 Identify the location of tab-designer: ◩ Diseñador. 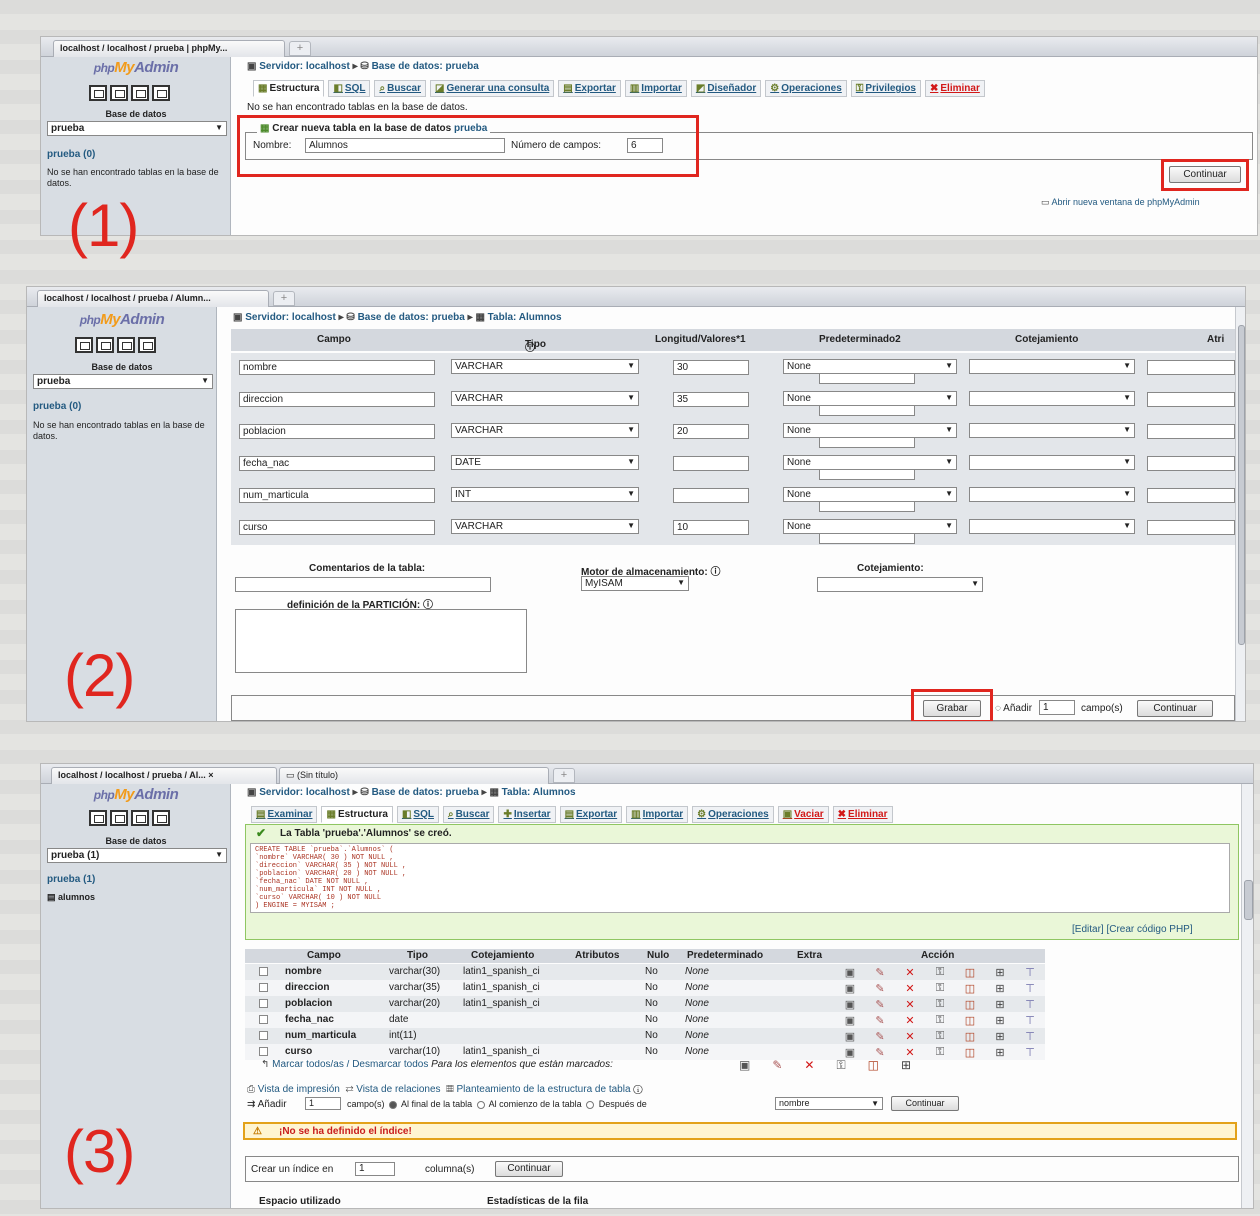
(726, 88).